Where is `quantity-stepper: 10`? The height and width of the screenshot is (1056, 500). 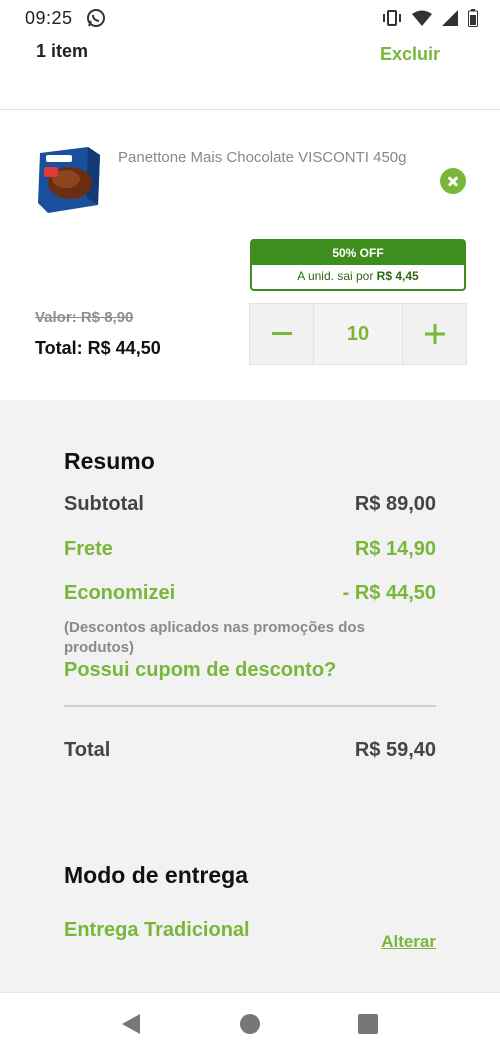 quantity-stepper: 10 is located at coordinates (358, 334).